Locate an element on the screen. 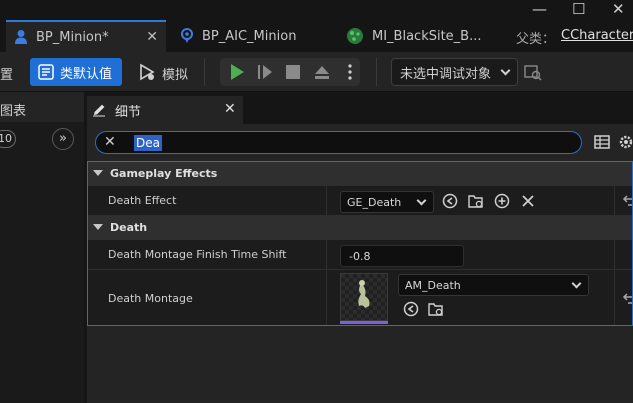 This screenshot has height=403, width=633. finish-time-shift-field: -0.8 is located at coordinates (402, 256).